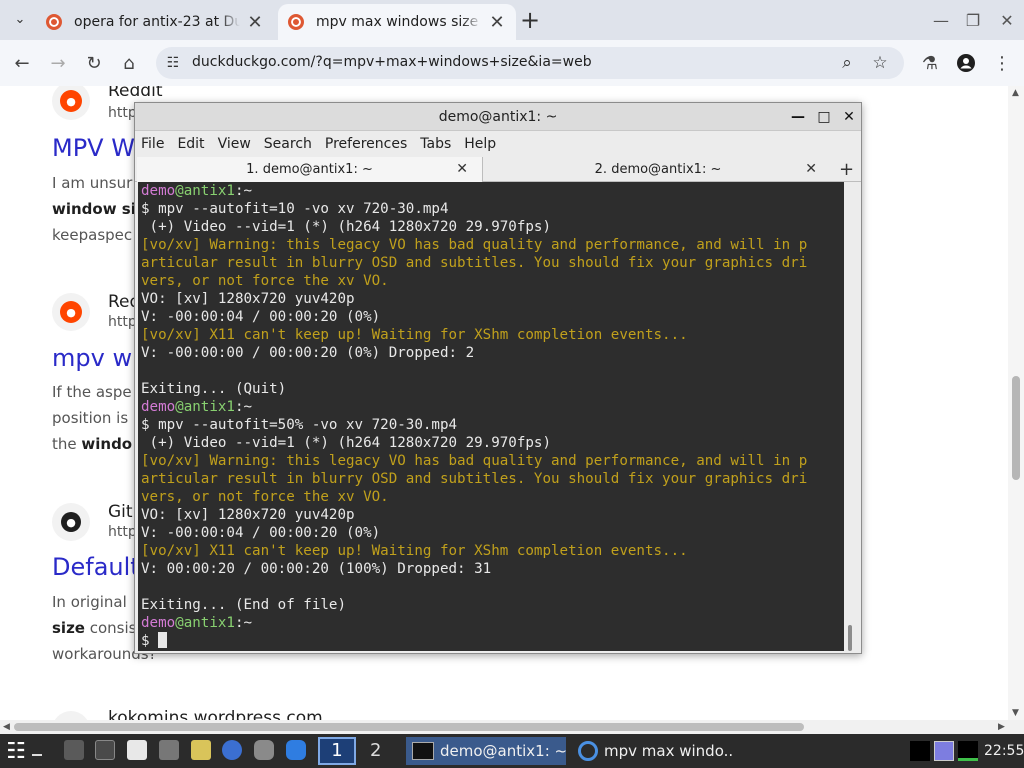 The width and height of the screenshot is (1024, 768). Describe the element at coordinates (1015, 93) in the screenshot. I see `scroll-up-icon: ▲` at that location.